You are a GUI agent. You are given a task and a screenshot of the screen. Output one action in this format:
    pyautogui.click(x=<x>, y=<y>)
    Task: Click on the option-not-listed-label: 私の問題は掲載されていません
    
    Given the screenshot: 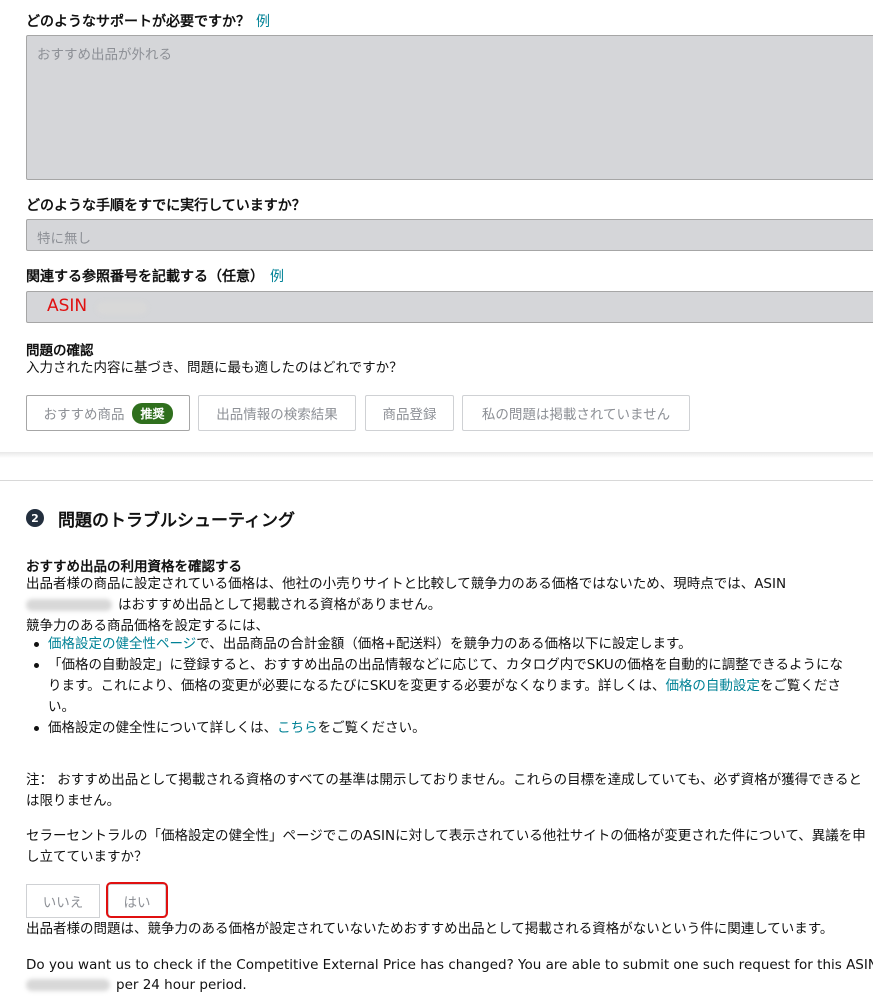 What is the action you would take?
    pyautogui.click(x=576, y=415)
    